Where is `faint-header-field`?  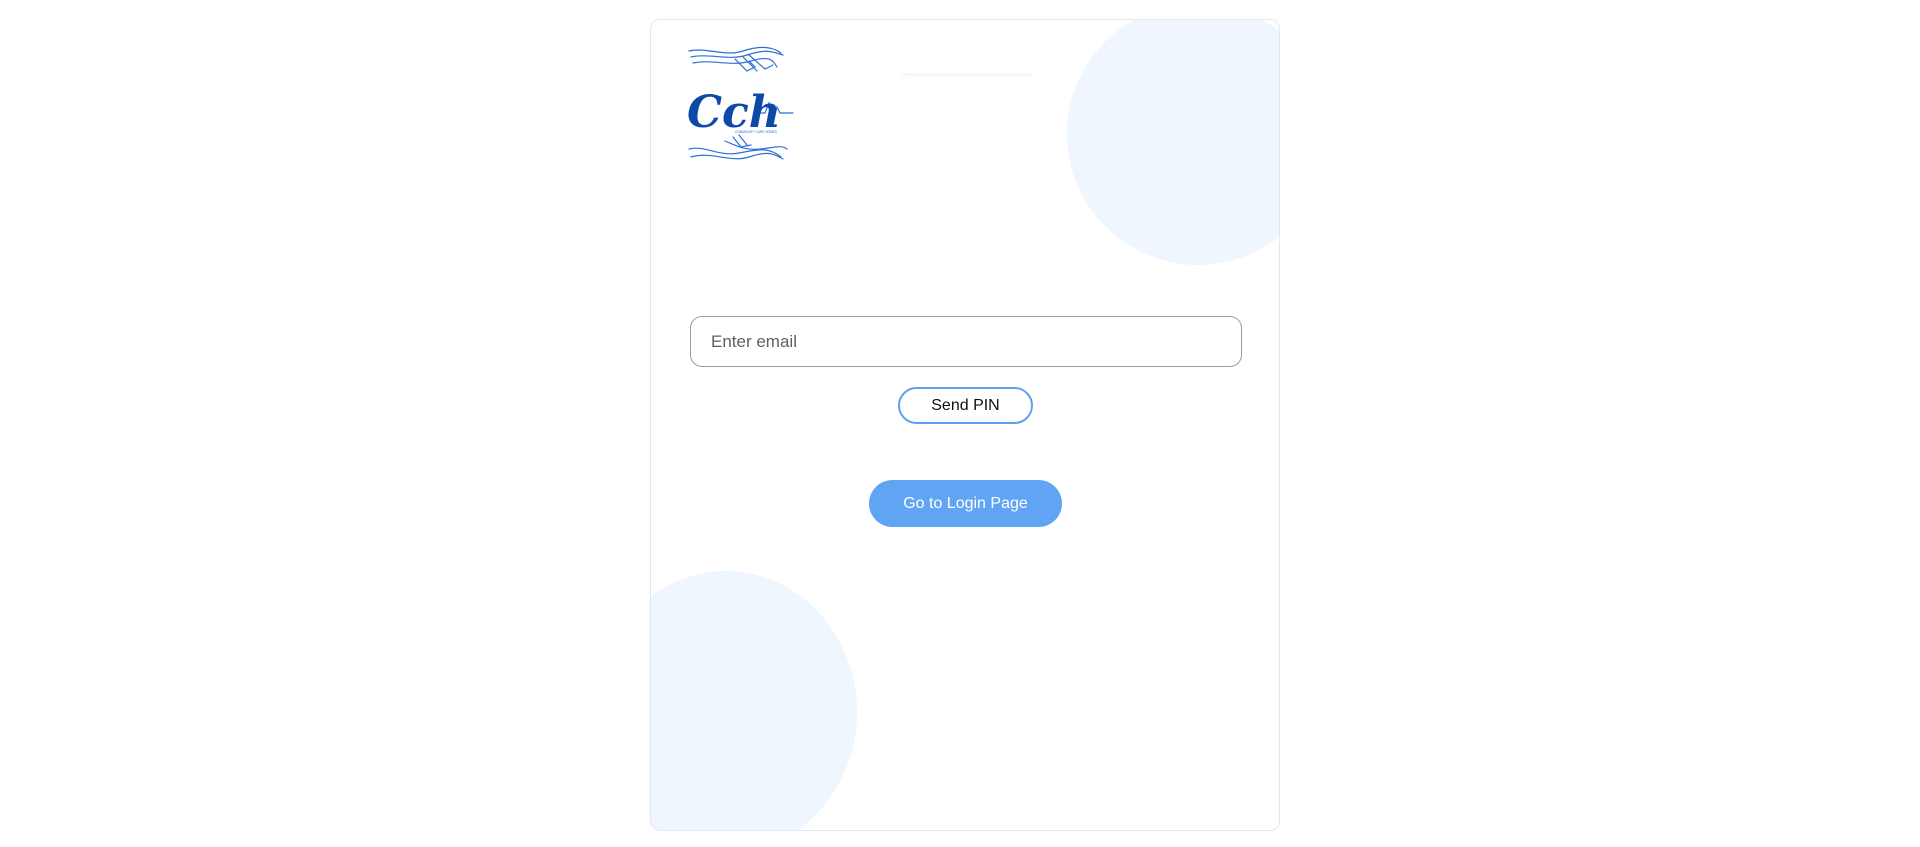 faint-header-field is located at coordinates (967, 64).